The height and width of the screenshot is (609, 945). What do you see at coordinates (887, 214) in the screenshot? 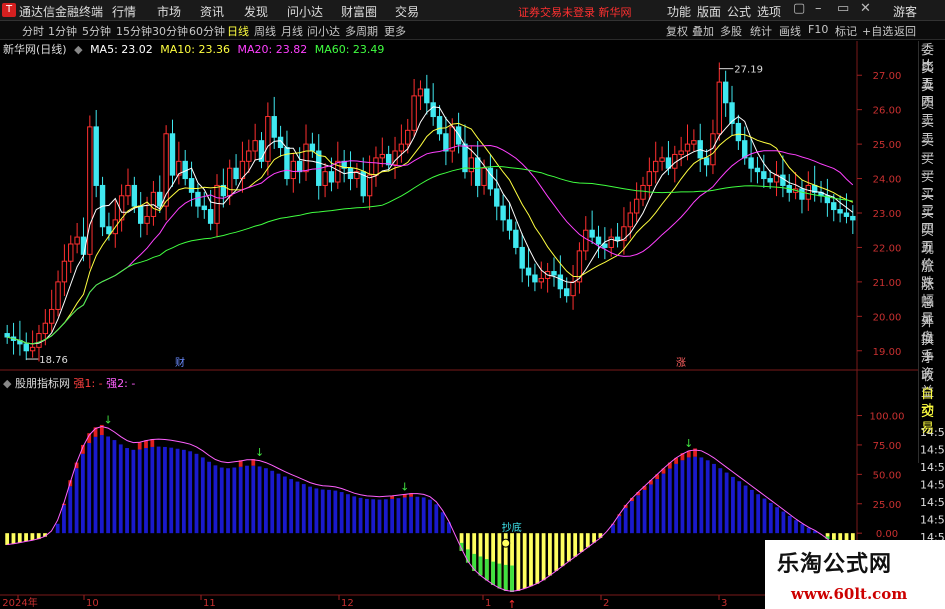
I see `y-tick-label-4: 23.00` at bounding box center [887, 214].